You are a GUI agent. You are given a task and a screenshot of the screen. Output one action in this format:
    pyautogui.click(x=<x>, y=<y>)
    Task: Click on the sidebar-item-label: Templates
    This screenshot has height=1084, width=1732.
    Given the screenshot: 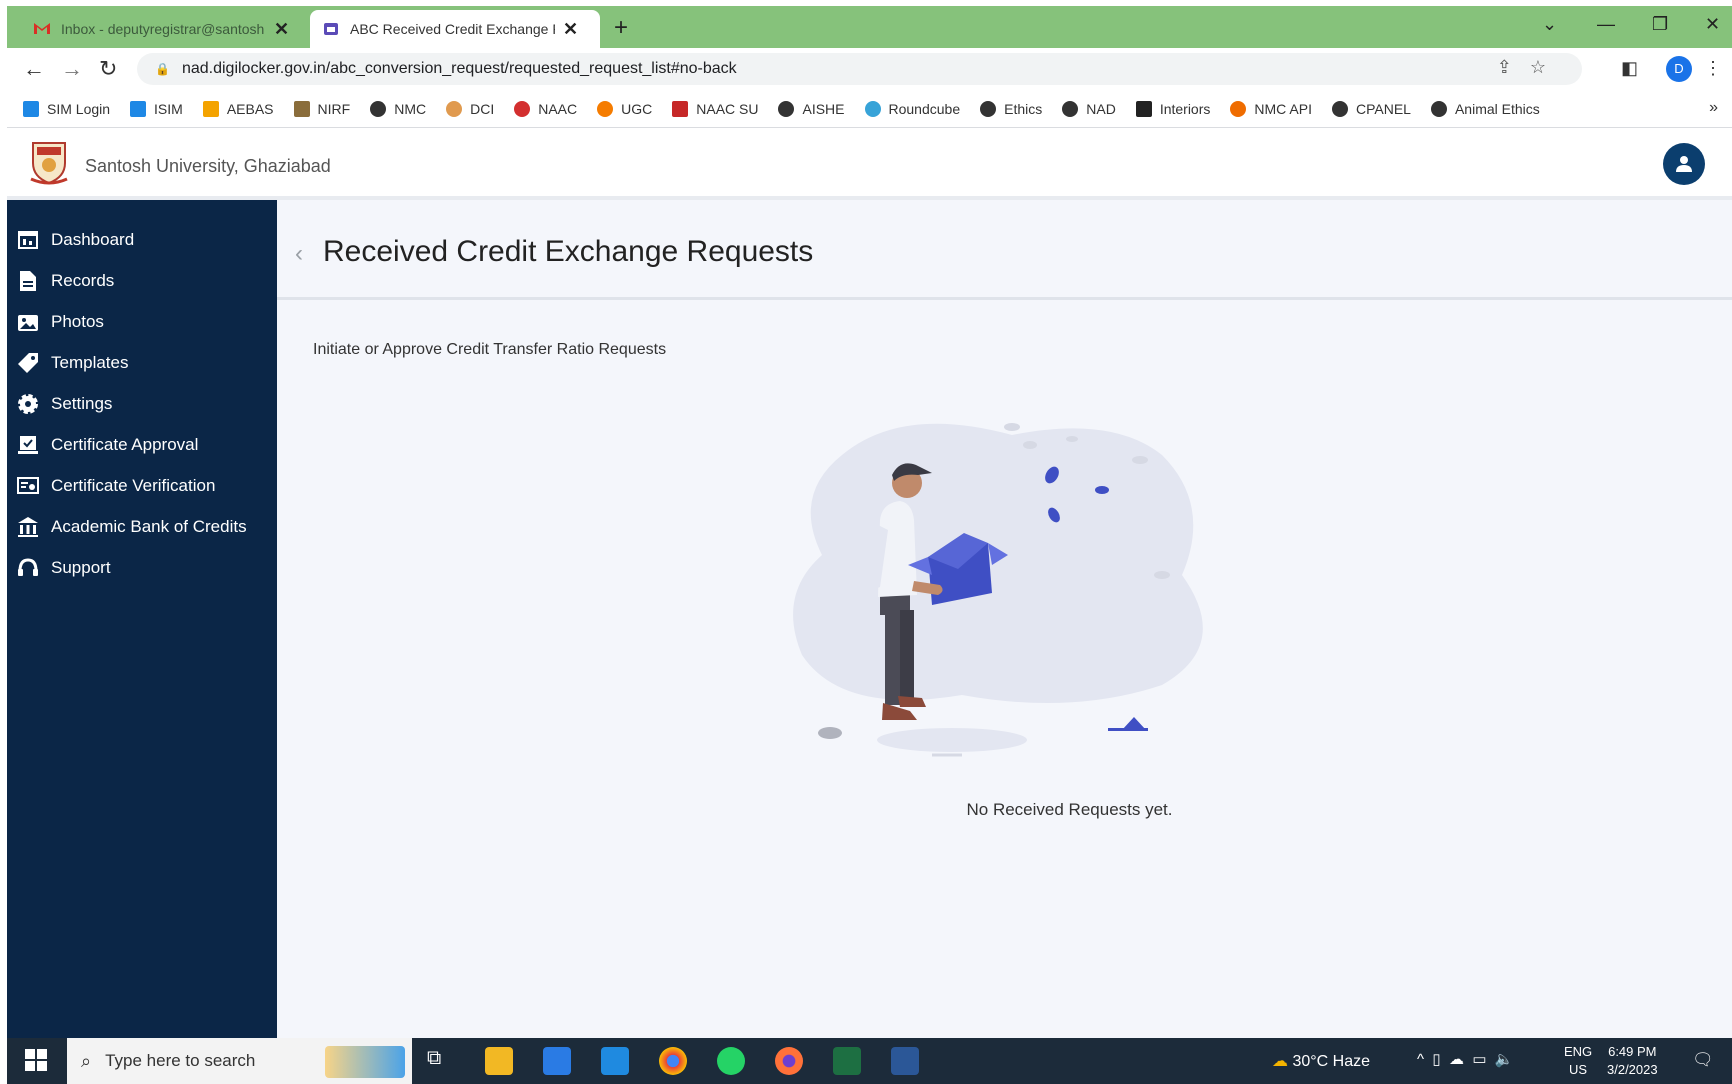 What is the action you would take?
    pyautogui.click(x=90, y=362)
    